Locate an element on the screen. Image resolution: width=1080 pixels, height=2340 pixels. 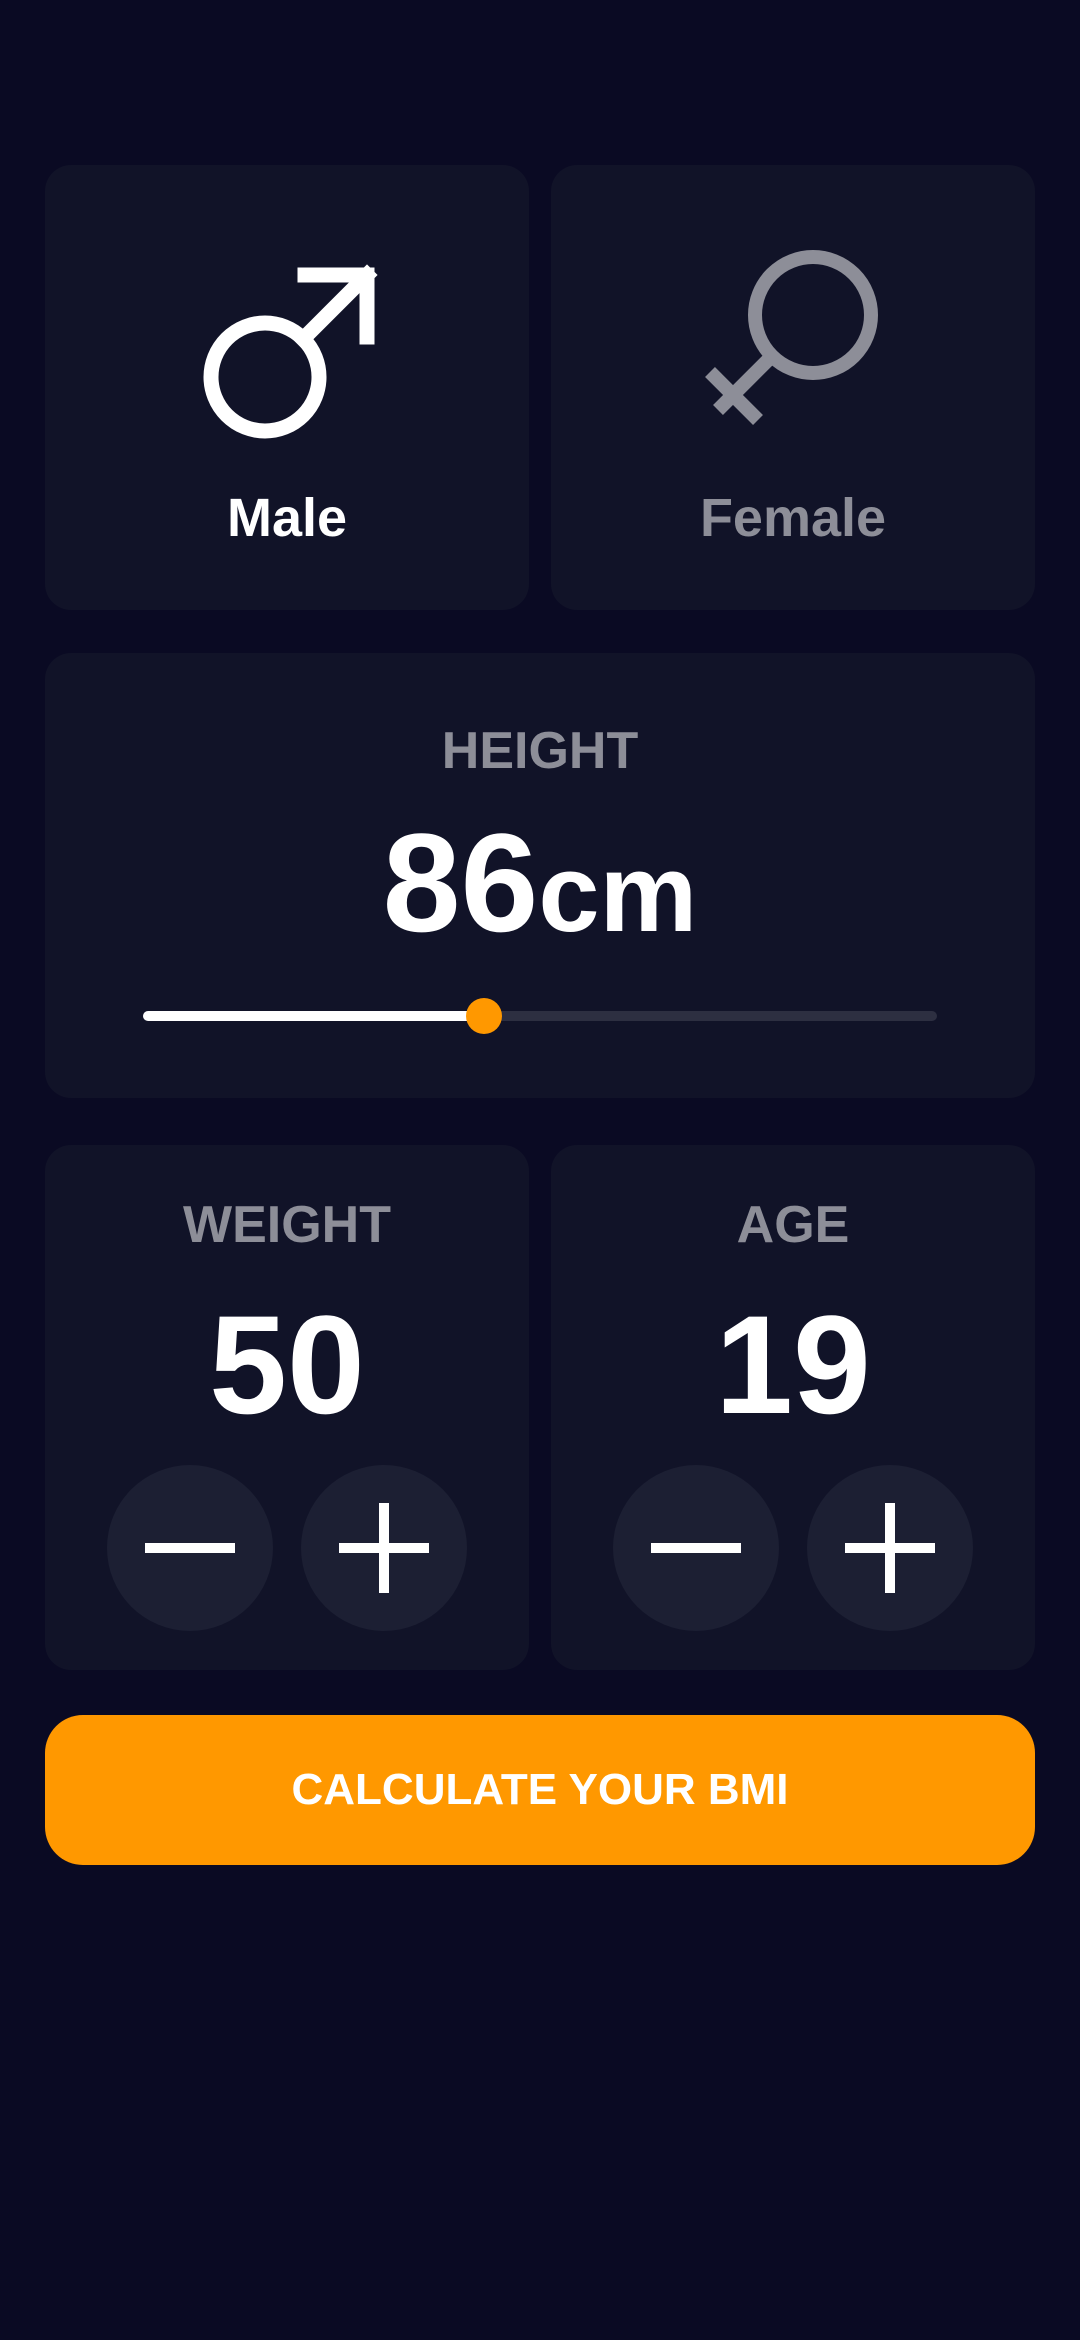
weight-increment-button is located at coordinates (384, 1548).